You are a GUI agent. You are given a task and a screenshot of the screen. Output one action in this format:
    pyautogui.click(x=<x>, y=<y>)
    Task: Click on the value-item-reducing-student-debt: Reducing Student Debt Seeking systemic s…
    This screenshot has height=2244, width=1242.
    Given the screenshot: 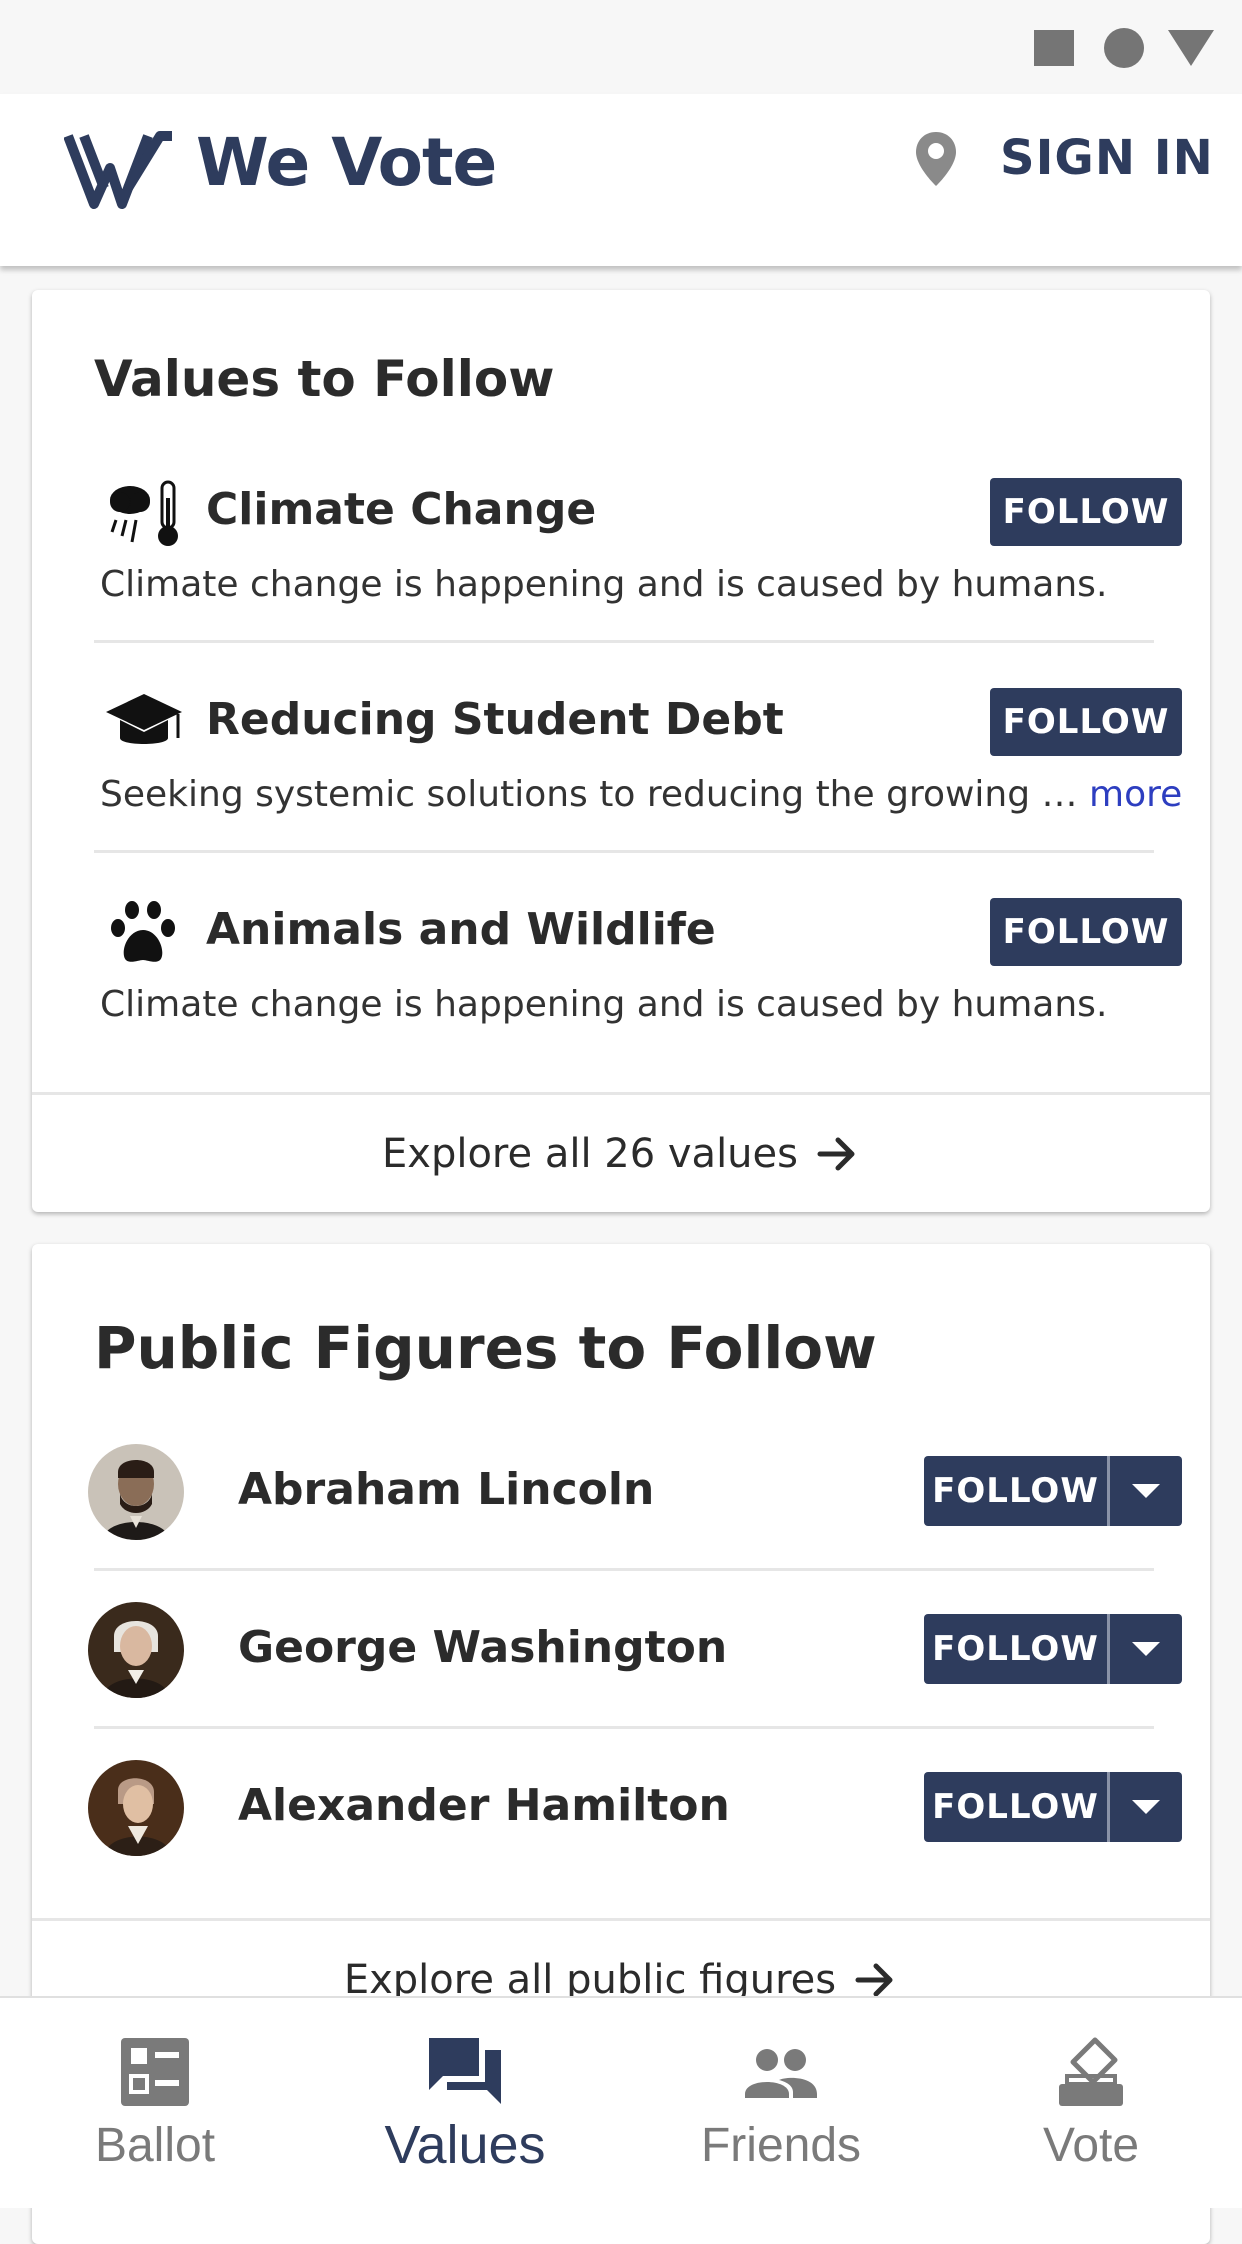 What is the action you would take?
    pyautogui.click(x=638, y=788)
    